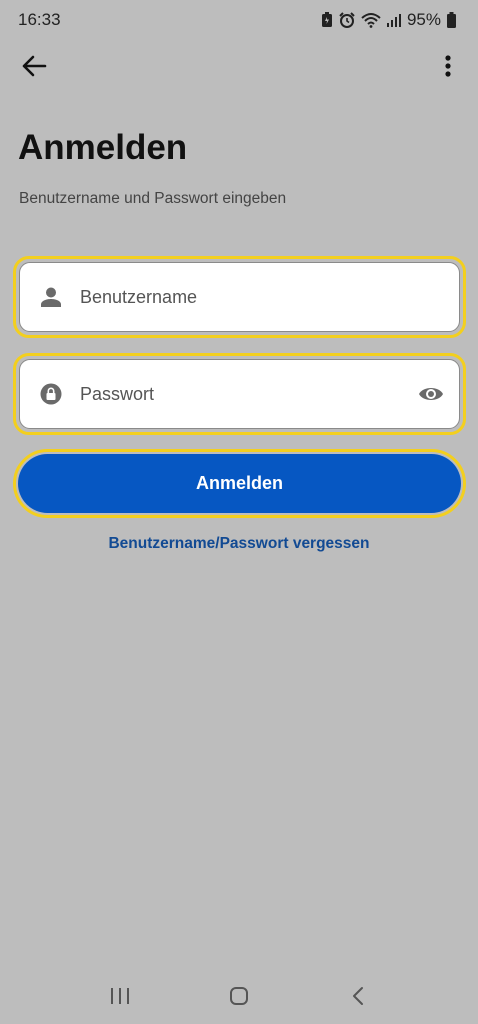  Describe the element at coordinates (153, 198) in the screenshot. I see `page-subtitle: Benutzername und Passwort eingeben` at that location.